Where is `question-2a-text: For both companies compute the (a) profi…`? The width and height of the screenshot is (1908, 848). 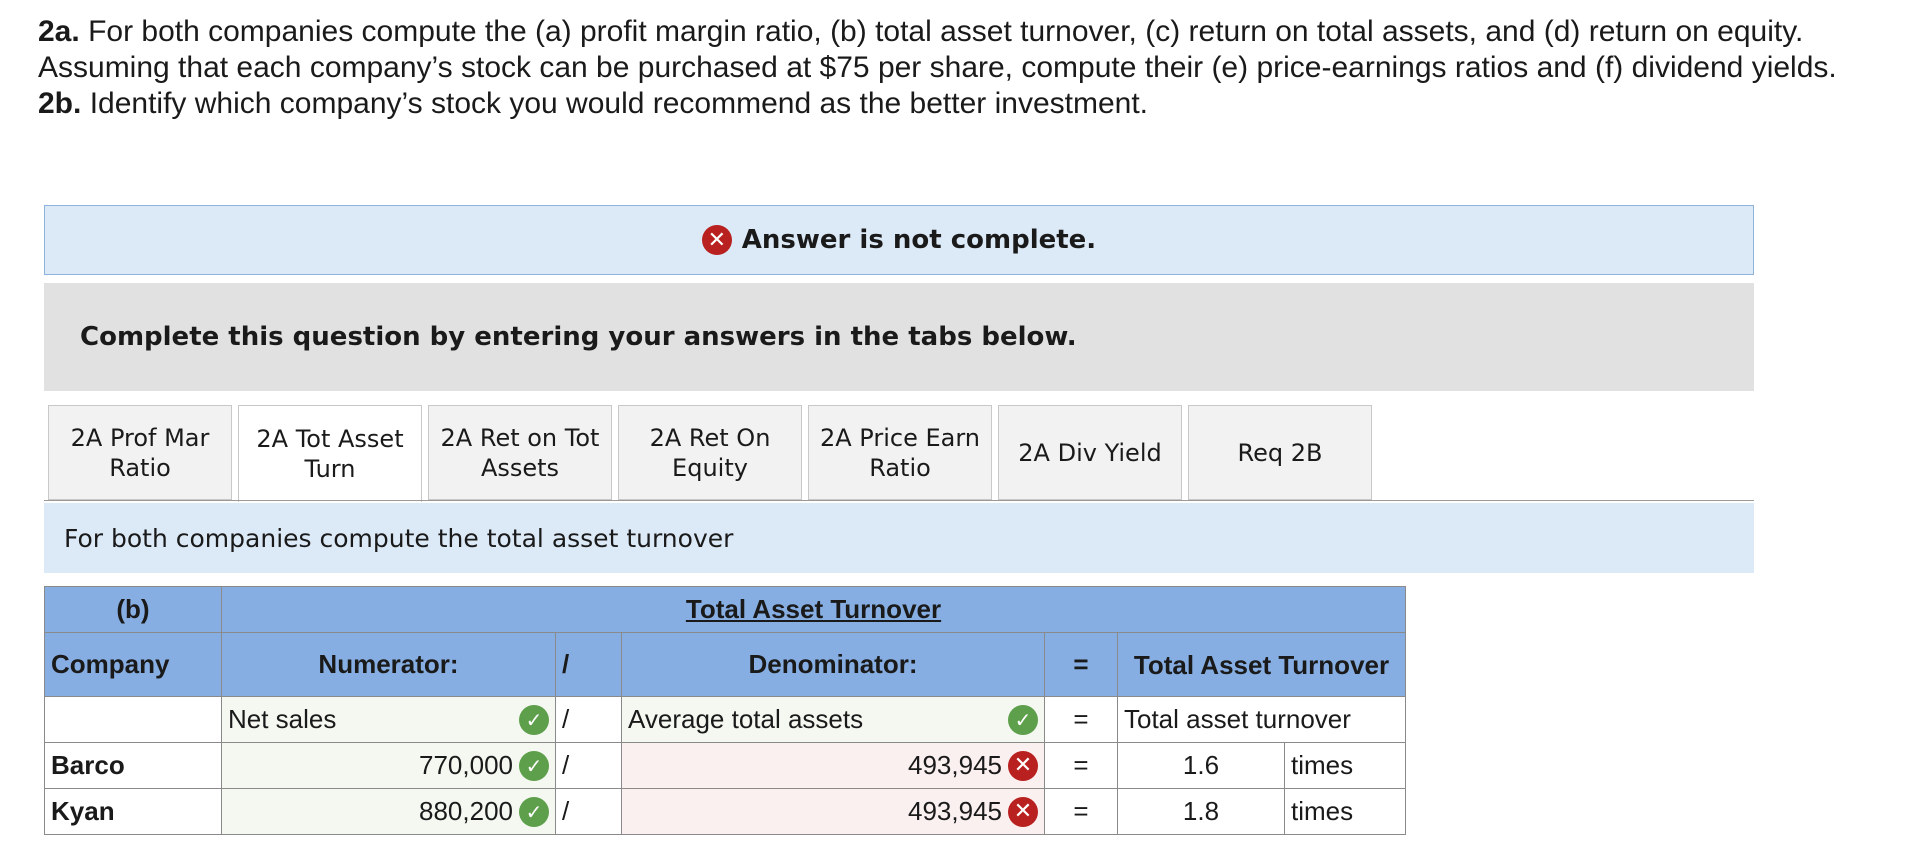
question-2a-text: For both companies compute the (a) profi… is located at coordinates (937, 49).